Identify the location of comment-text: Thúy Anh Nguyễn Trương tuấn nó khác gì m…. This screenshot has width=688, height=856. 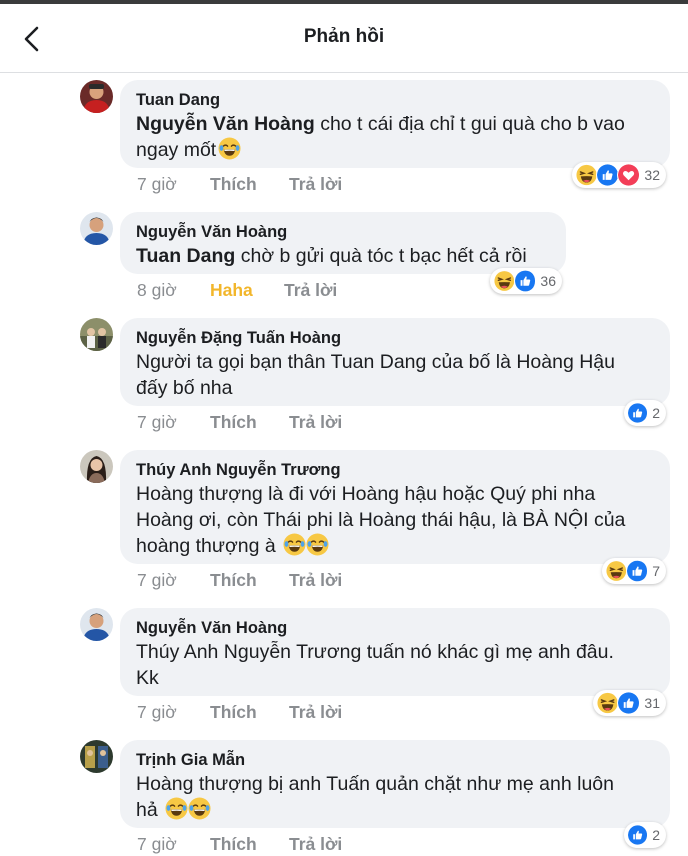
(375, 652).